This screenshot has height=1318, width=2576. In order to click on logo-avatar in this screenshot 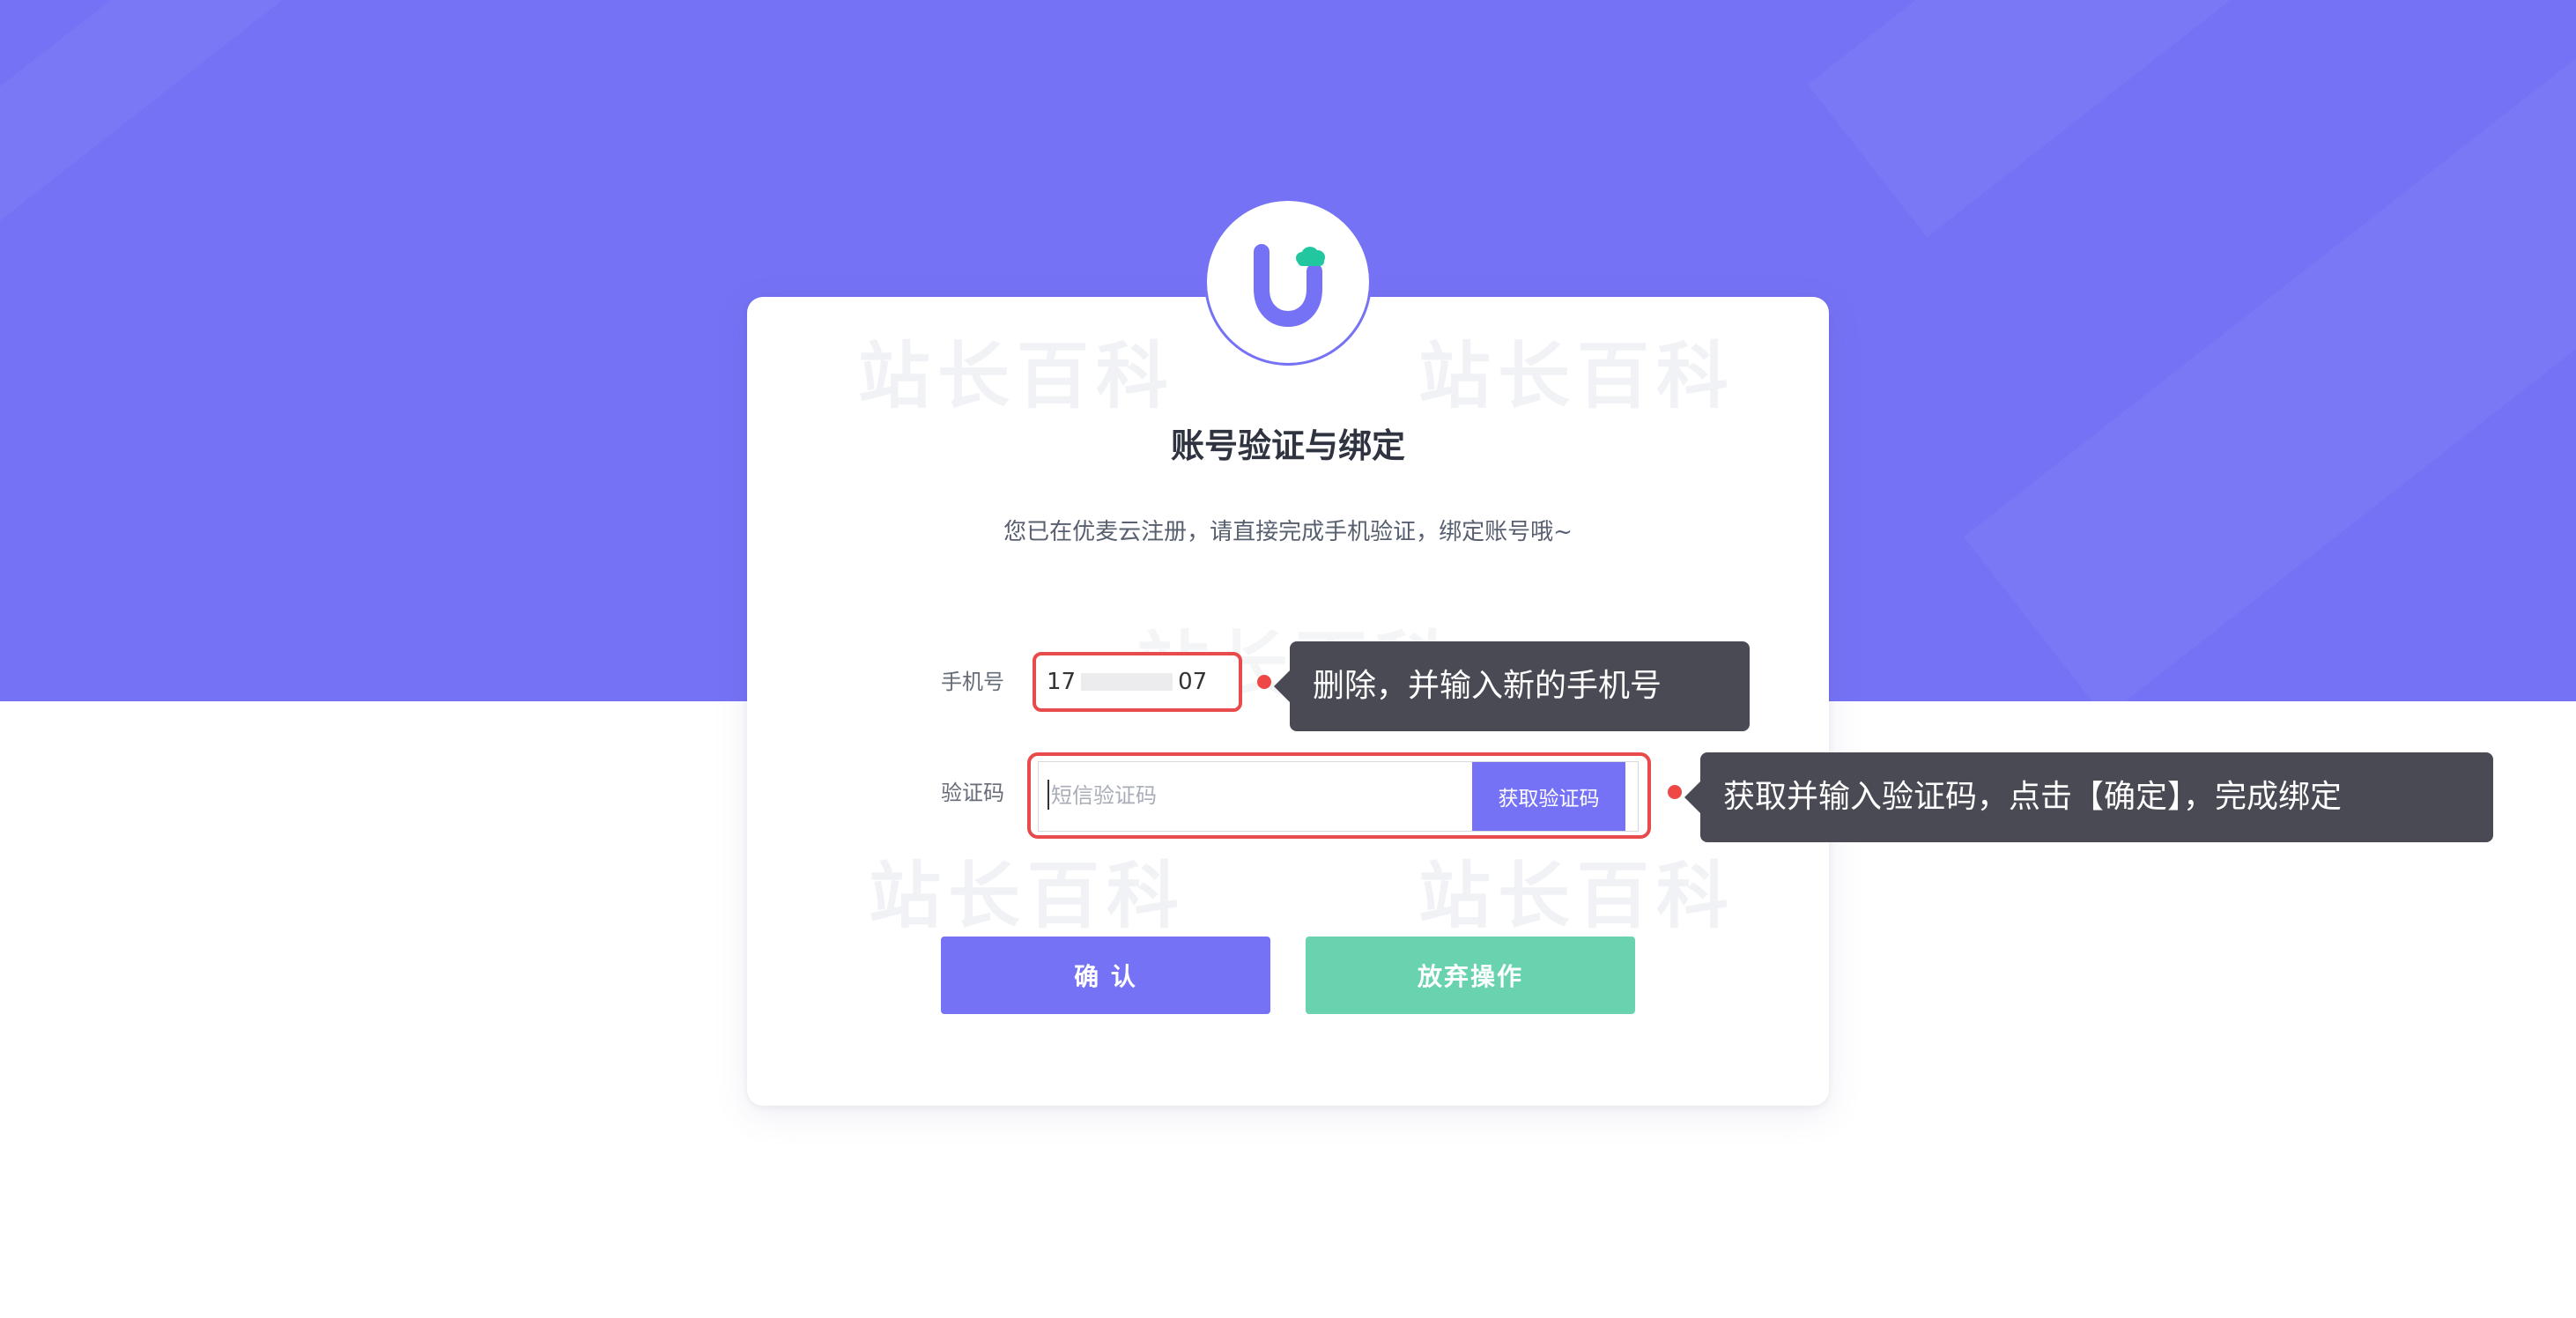, I will do `click(1288, 282)`.